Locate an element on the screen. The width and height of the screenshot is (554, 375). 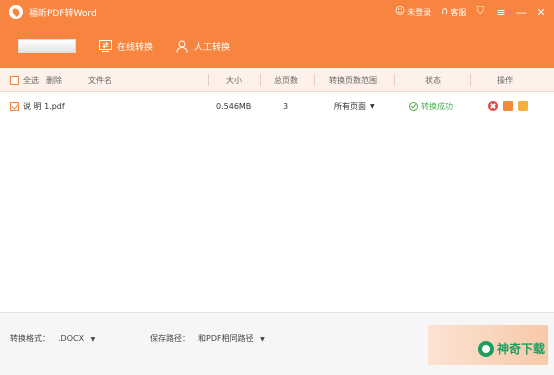
delete-button: 删除 is located at coordinates (54, 80).